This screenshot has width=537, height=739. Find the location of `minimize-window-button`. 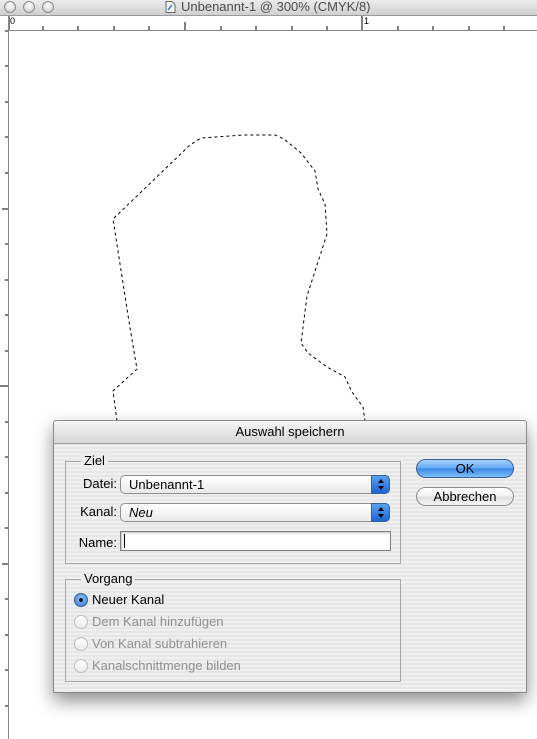

minimize-window-button is located at coordinates (29, 7).